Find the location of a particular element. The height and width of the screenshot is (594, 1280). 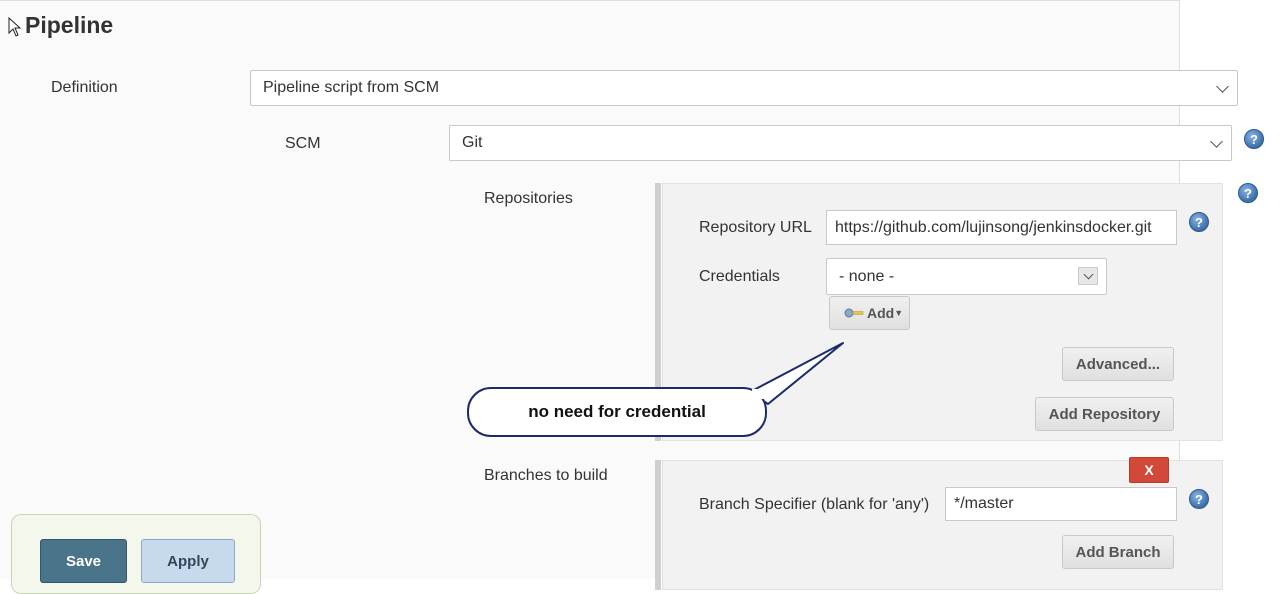

apply-button: Apply is located at coordinates (188, 561).